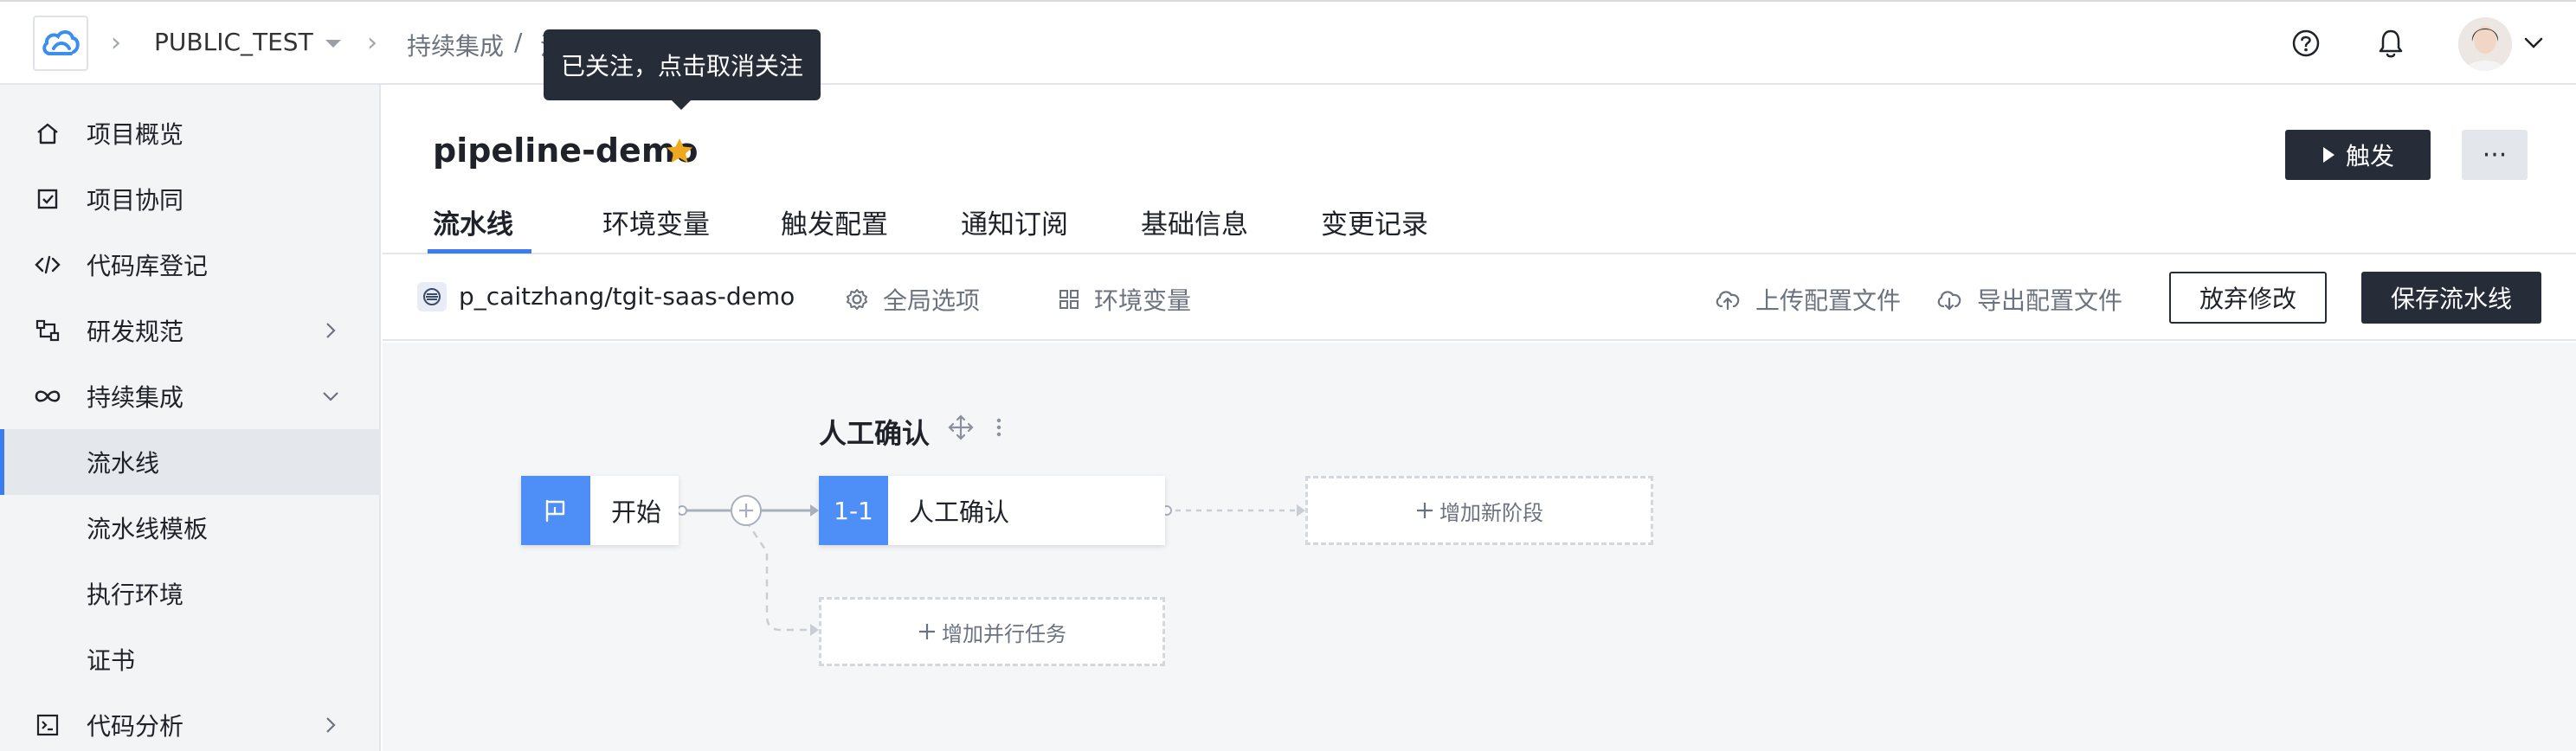 The image size is (2576, 751). What do you see at coordinates (961, 429) in the screenshot?
I see `move-icon` at bounding box center [961, 429].